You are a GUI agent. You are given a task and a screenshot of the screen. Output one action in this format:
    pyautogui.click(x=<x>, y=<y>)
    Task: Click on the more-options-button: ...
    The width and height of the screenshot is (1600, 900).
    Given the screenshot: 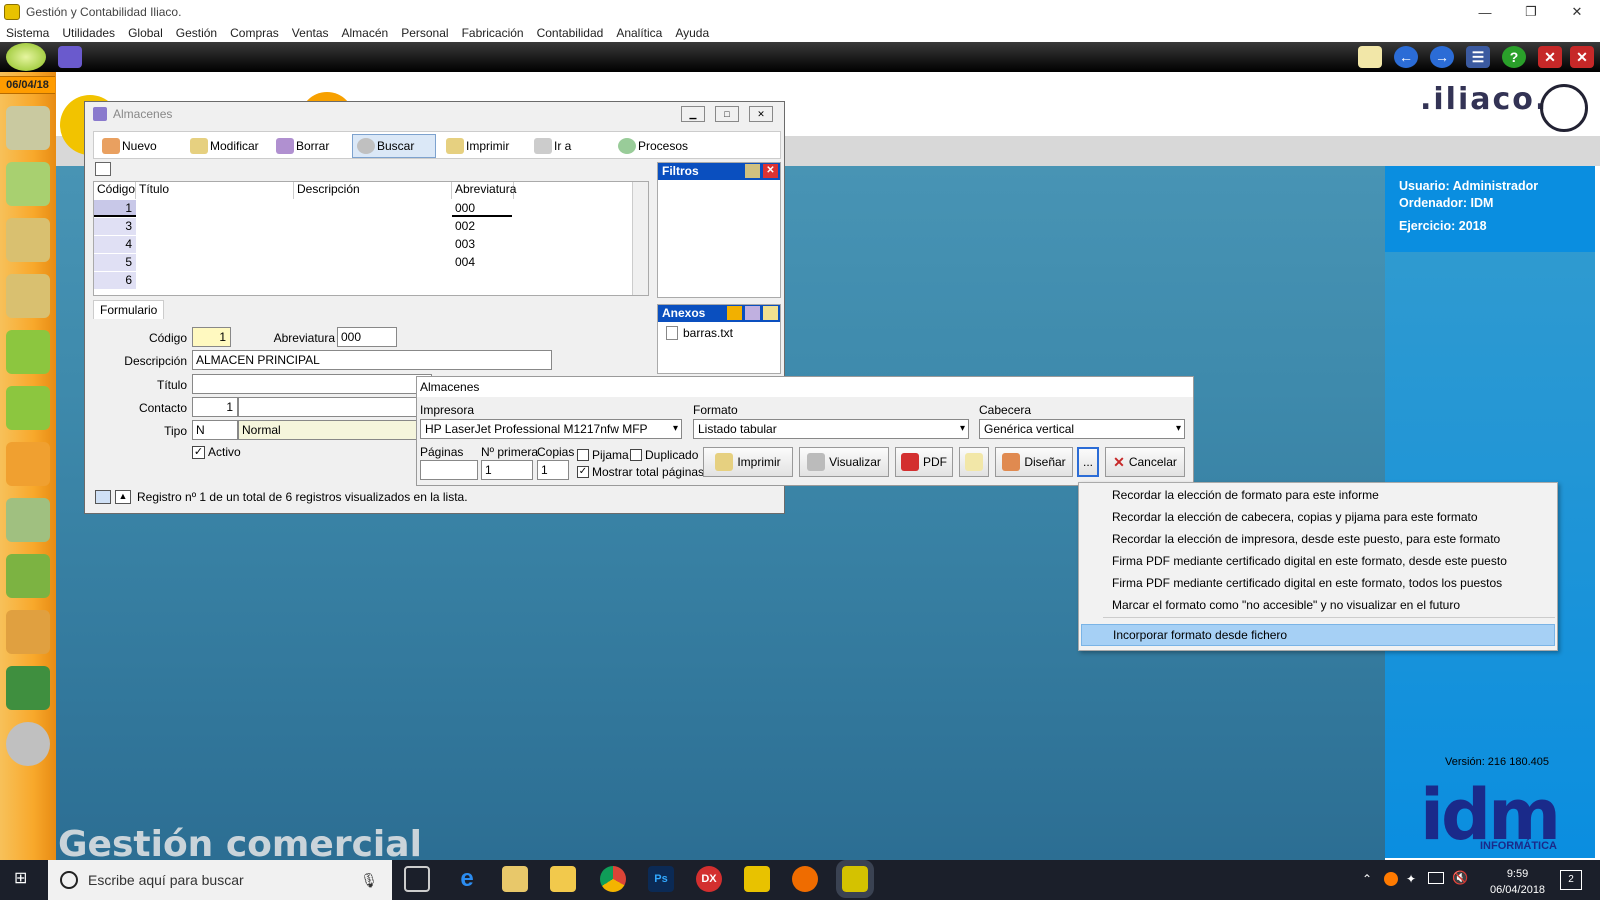 What is the action you would take?
    pyautogui.click(x=1088, y=462)
    